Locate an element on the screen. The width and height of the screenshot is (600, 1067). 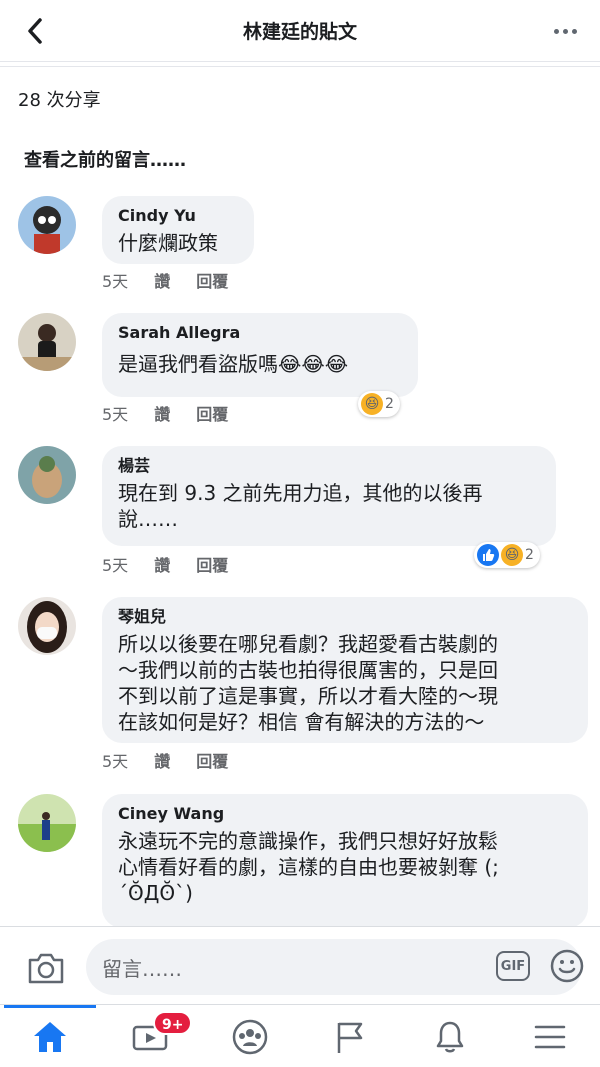
commenter-name: 琴姐兒 is located at coordinates (345, 617).